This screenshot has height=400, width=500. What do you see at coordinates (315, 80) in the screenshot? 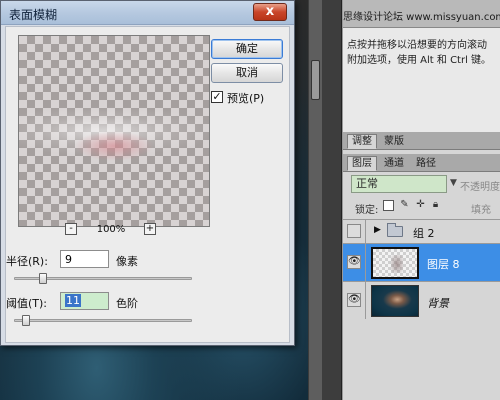
I see `canvas-scrollbar-thumb` at bounding box center [315, 80].